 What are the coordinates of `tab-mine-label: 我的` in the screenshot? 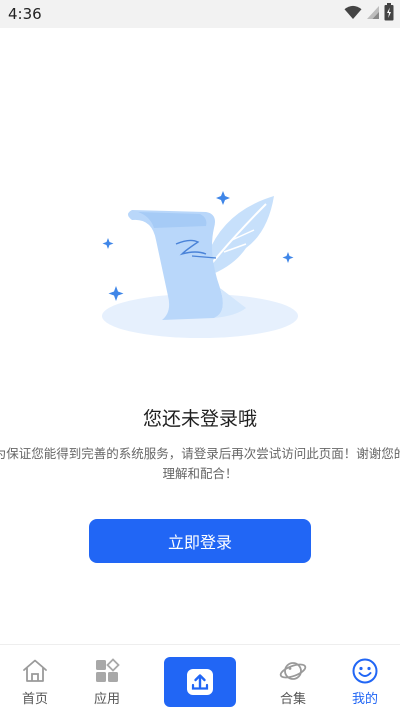 It's located at (364, 699).